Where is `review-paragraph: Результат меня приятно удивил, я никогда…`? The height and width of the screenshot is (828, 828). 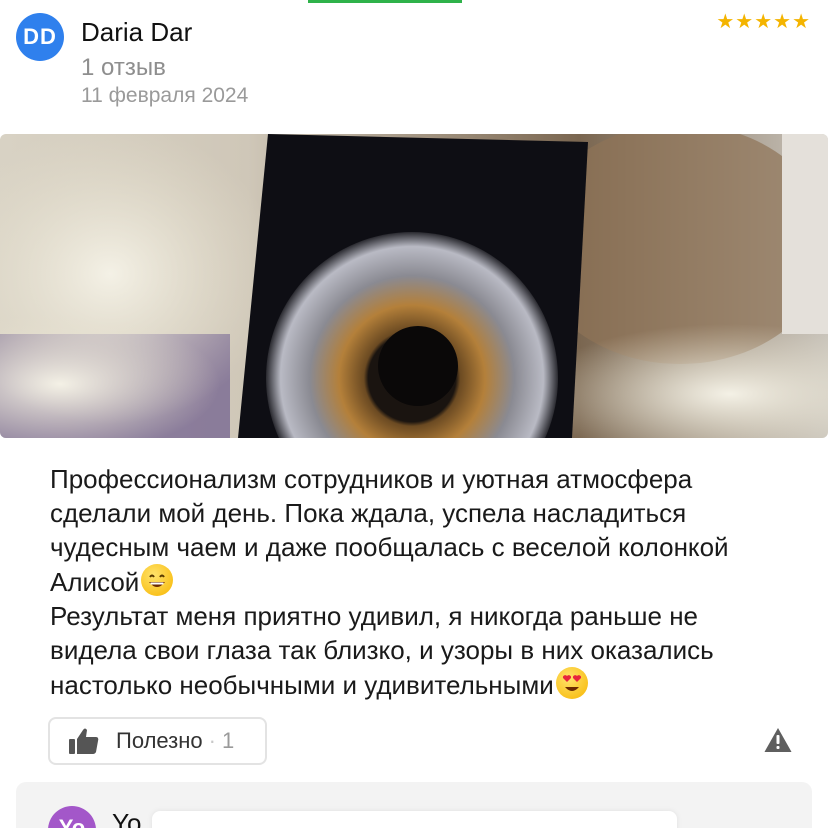
review-paragraph: Результат меня приятно удивил, я никогда… is located at coordinates (382, 650).